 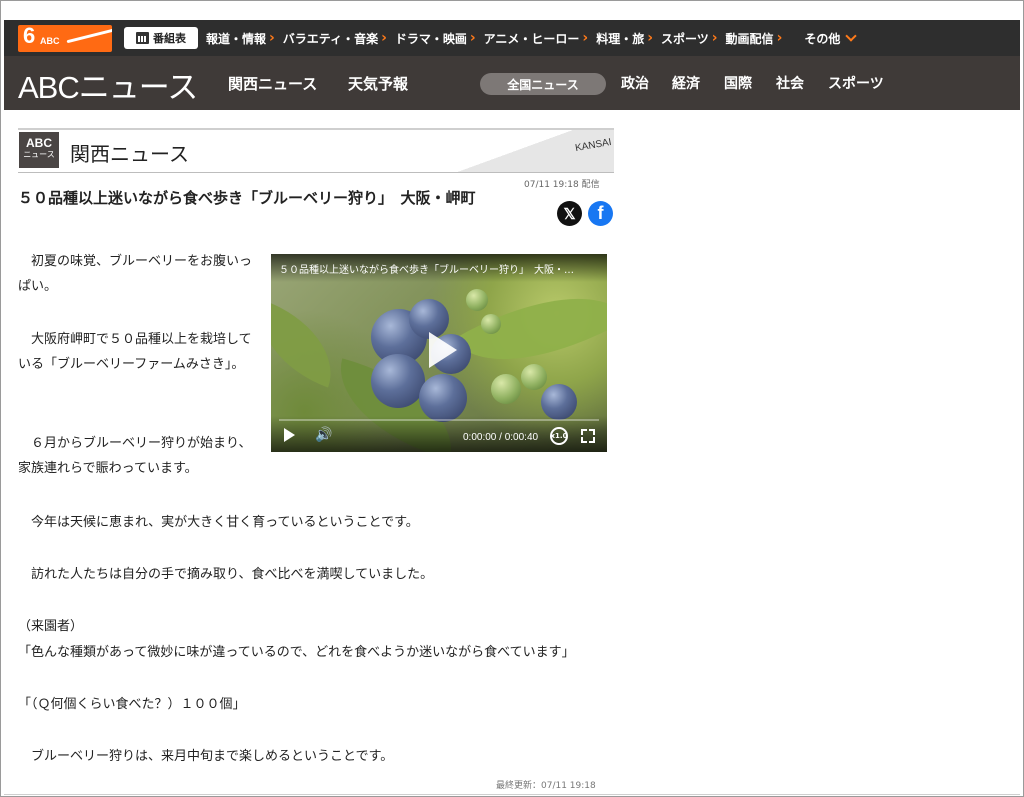 What do you see at coordinates (65, 38) in the screenshot?
I see `abc-tv-logo: 6 ABC` at bounding box center [65, 38].